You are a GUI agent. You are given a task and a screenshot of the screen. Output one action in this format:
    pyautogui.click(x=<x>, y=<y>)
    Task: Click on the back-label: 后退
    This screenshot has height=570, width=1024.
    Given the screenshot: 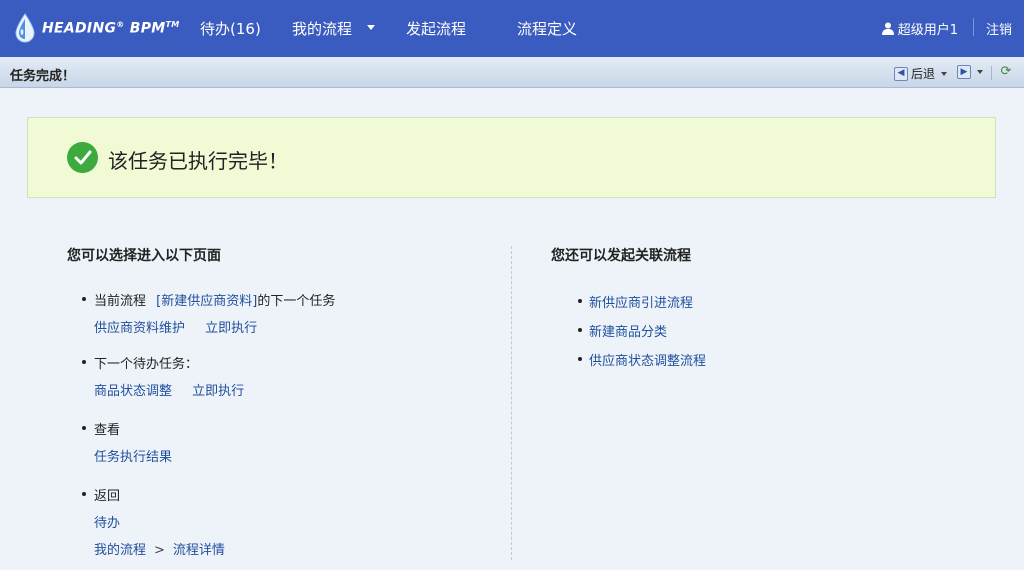 What is the action you would take?
    pyautogui.click(x=923, y=74)
    